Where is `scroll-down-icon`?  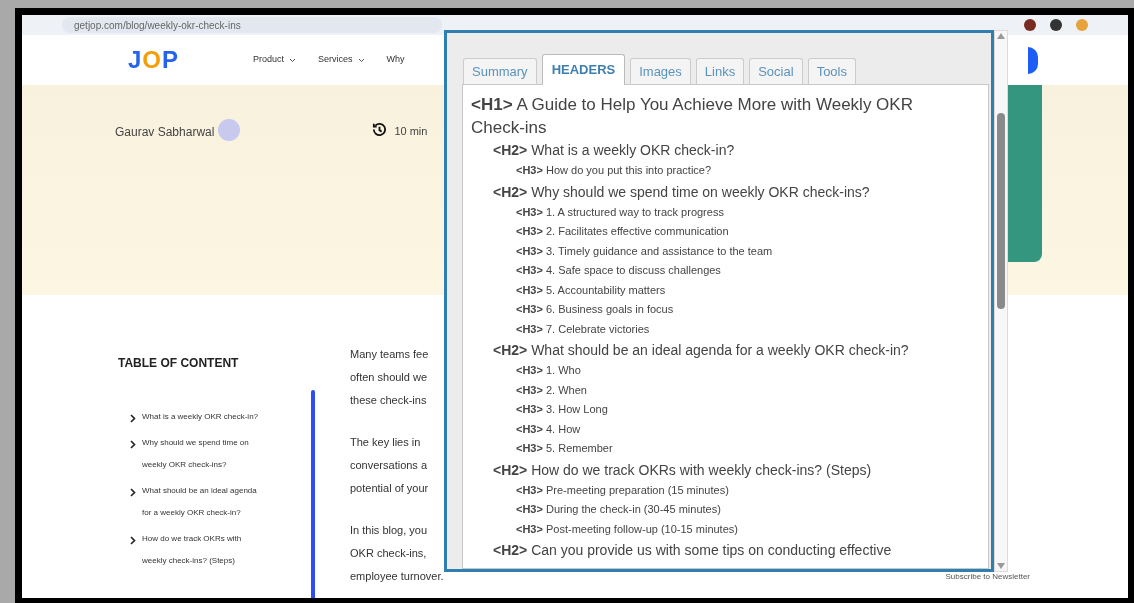
scroll-down-icon is located at coordinates (1001, 566).